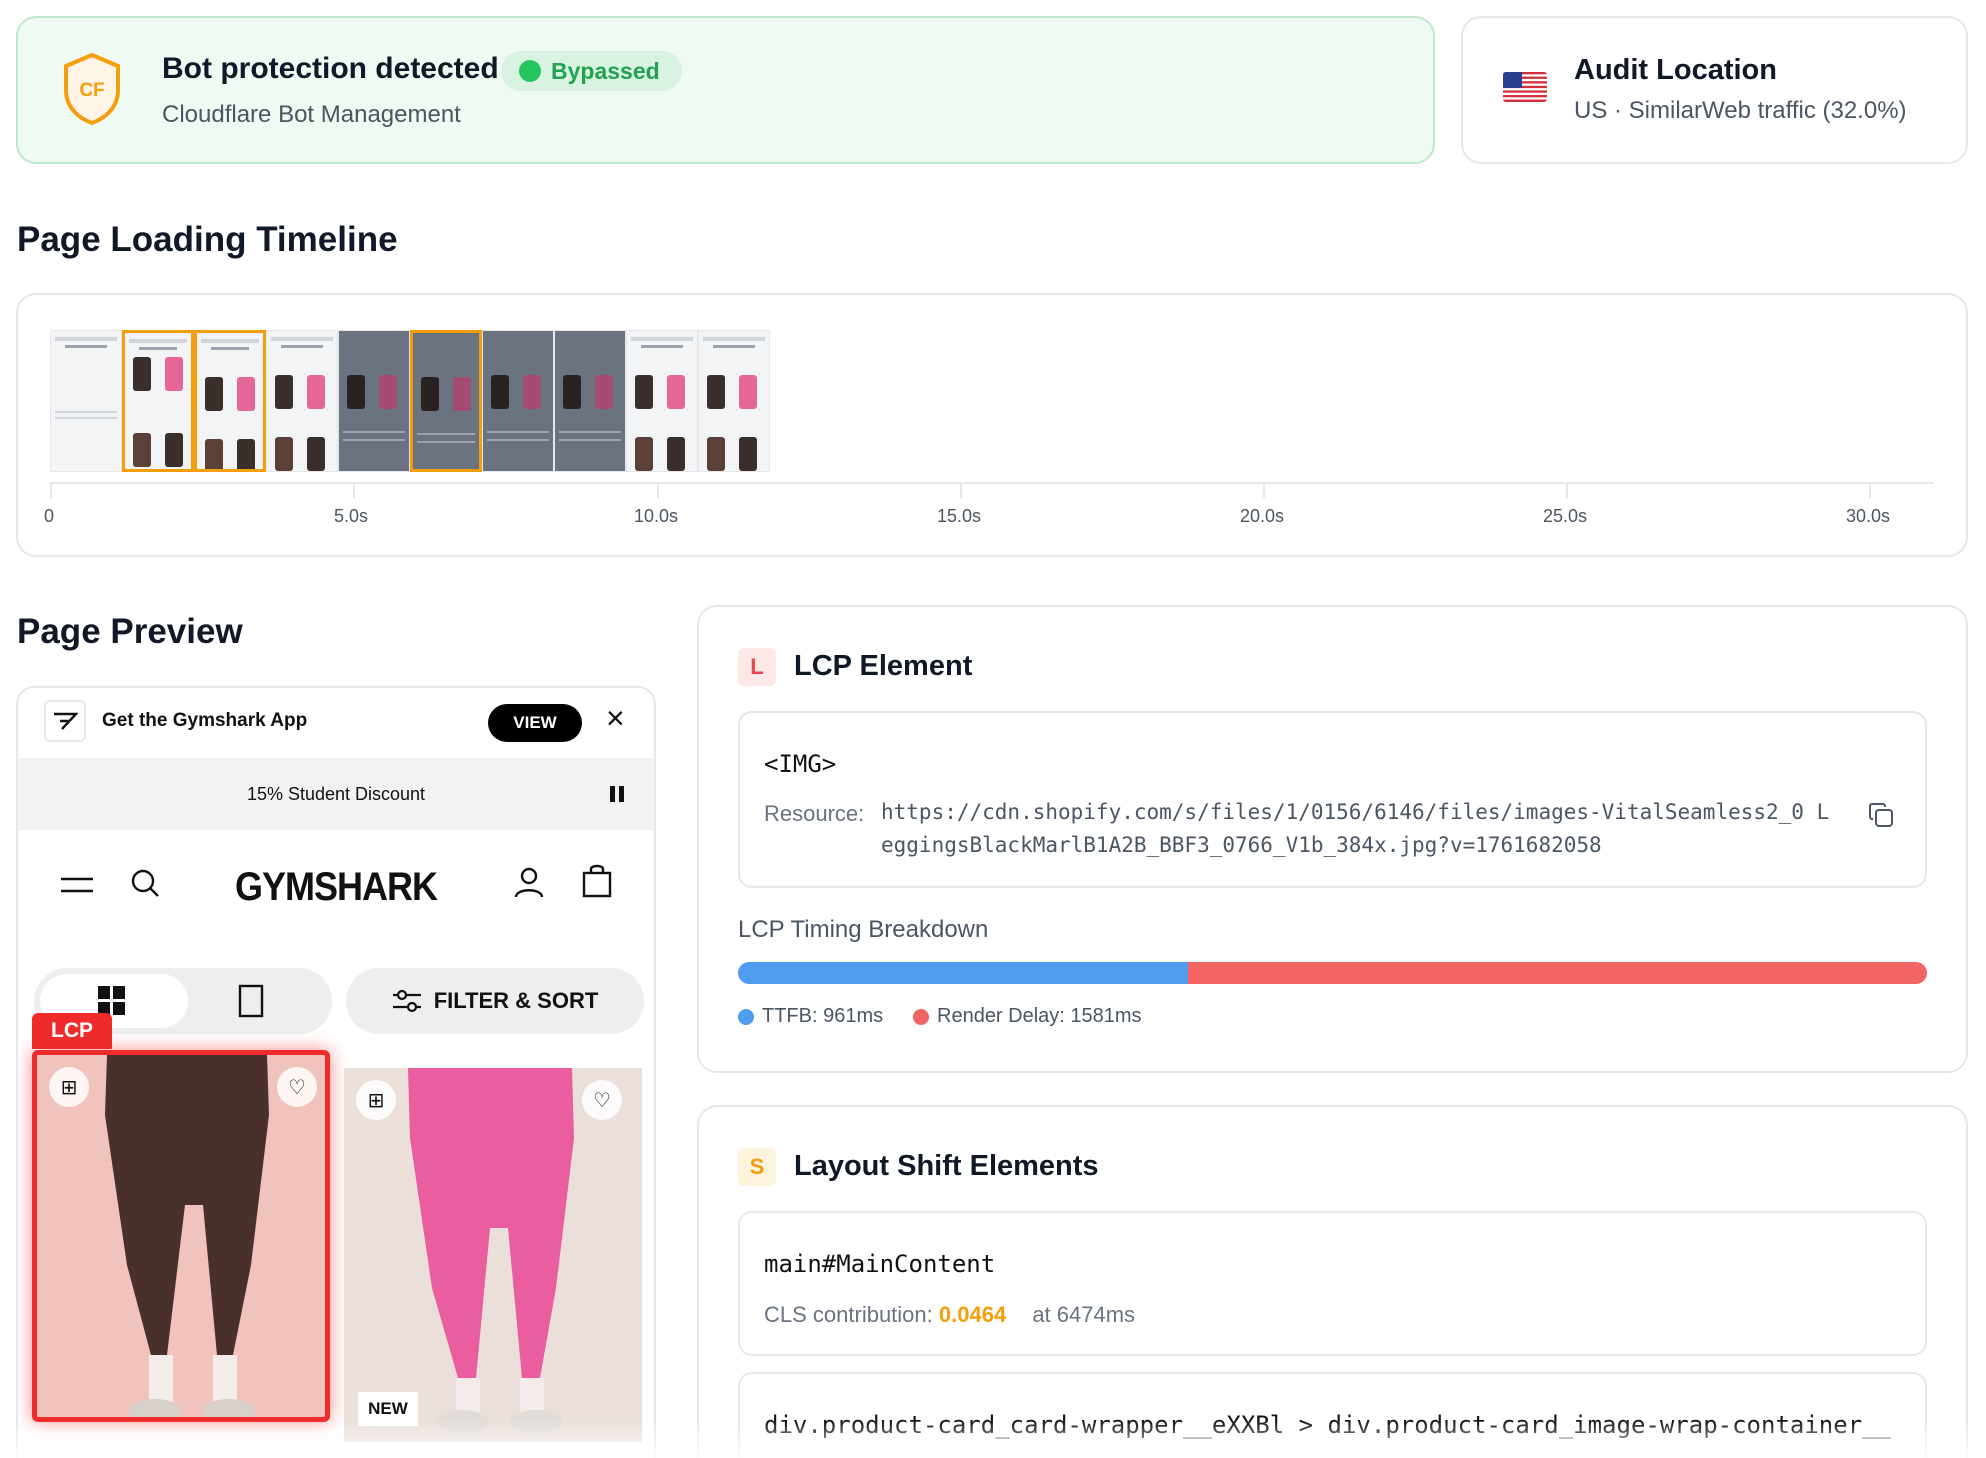 The width and height of the screenshot is (1986, 1458). Describe the element at coordinates (591, 71) in the screenshot. I see `bypassed-status-badge: Bypassed` at that location.